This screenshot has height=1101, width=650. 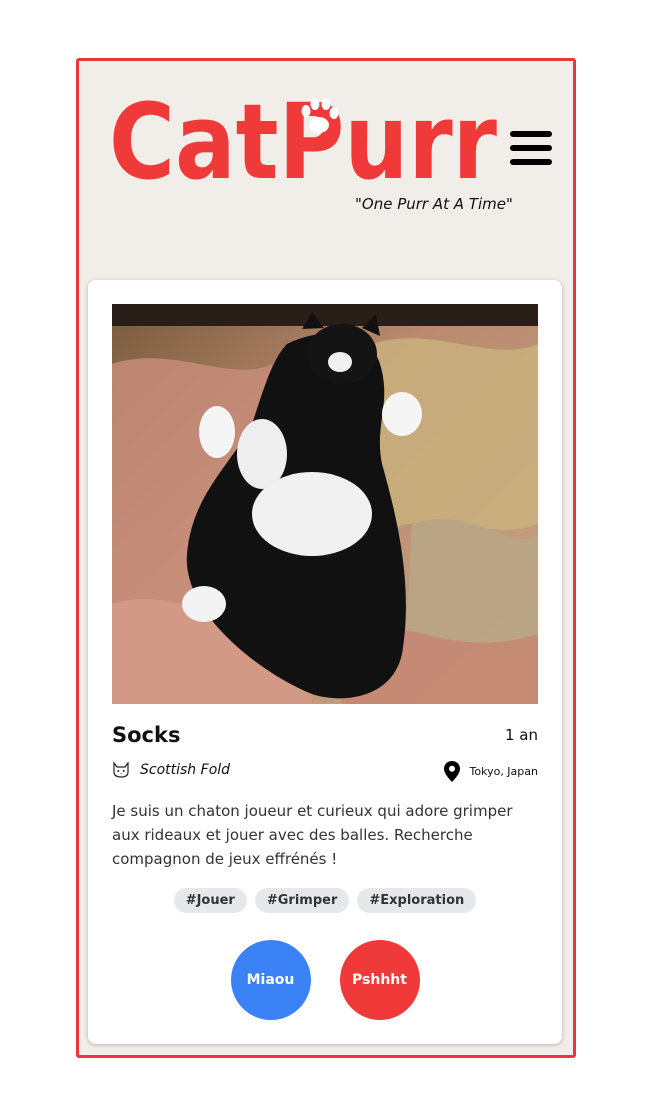 What do you see at coordinates (185, 770) in the screenshot?
I see `cat-breed: Scottish Fold` at bounding box center [185, 770].